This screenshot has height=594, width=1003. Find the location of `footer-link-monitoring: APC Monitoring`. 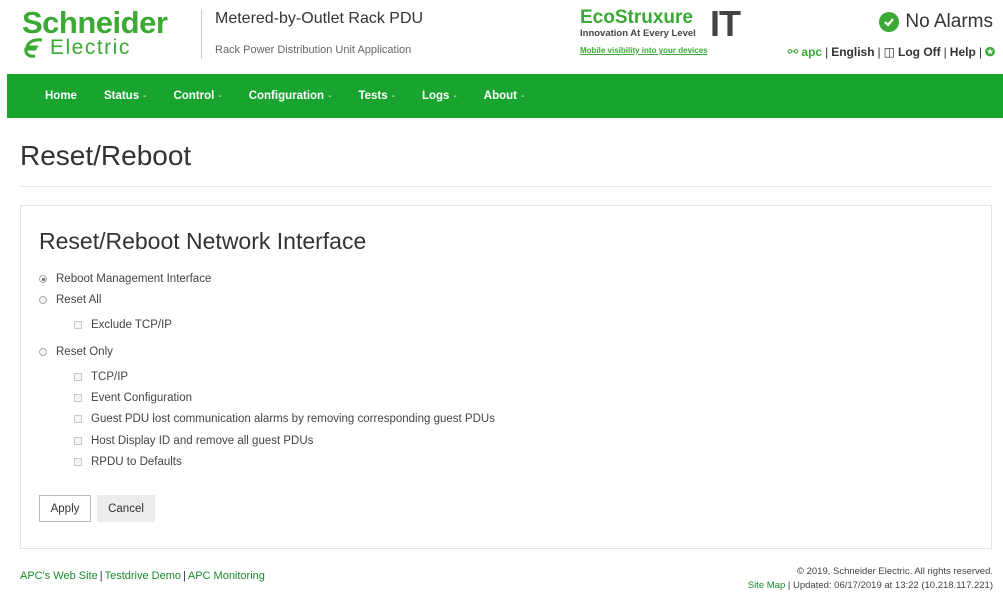

footer-link-monitoring: APC Monitoring is located at coordinates (226, 576).